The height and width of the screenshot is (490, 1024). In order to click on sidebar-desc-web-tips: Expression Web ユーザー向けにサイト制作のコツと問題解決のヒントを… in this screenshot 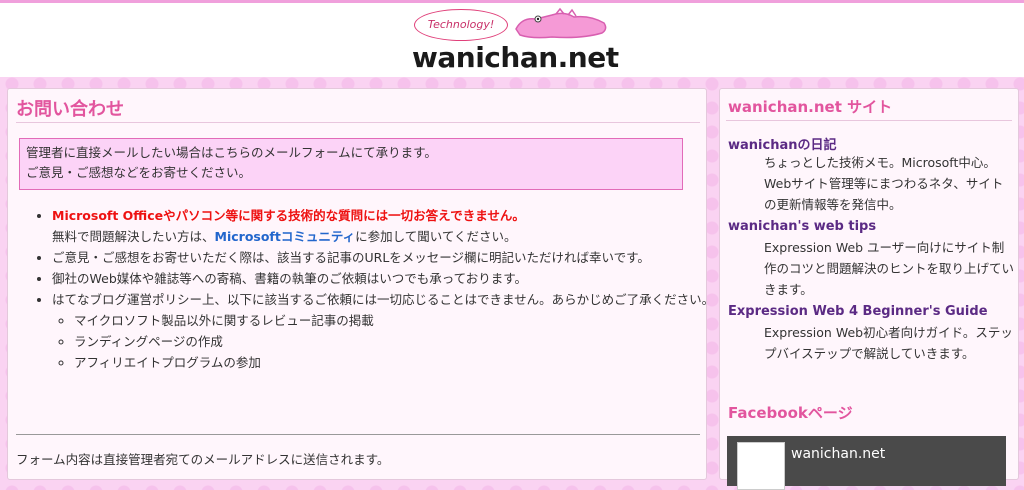, I will do `click(889, 268)`.